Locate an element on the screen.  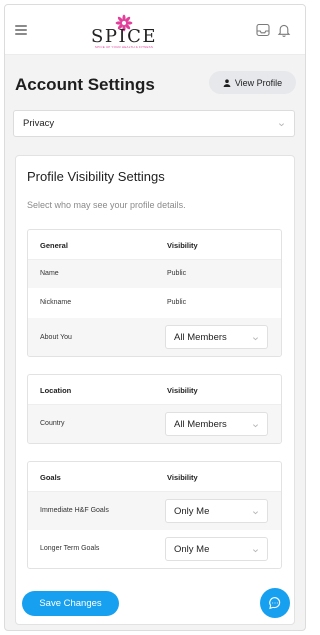
row-label: Immediate H&F Goals is located at coordinates (74, 510).